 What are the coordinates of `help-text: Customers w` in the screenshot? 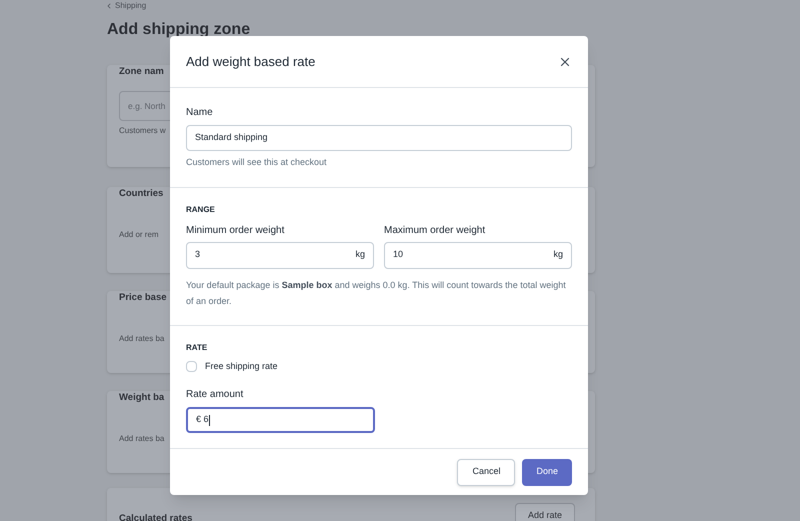 It's located at (142, 131).